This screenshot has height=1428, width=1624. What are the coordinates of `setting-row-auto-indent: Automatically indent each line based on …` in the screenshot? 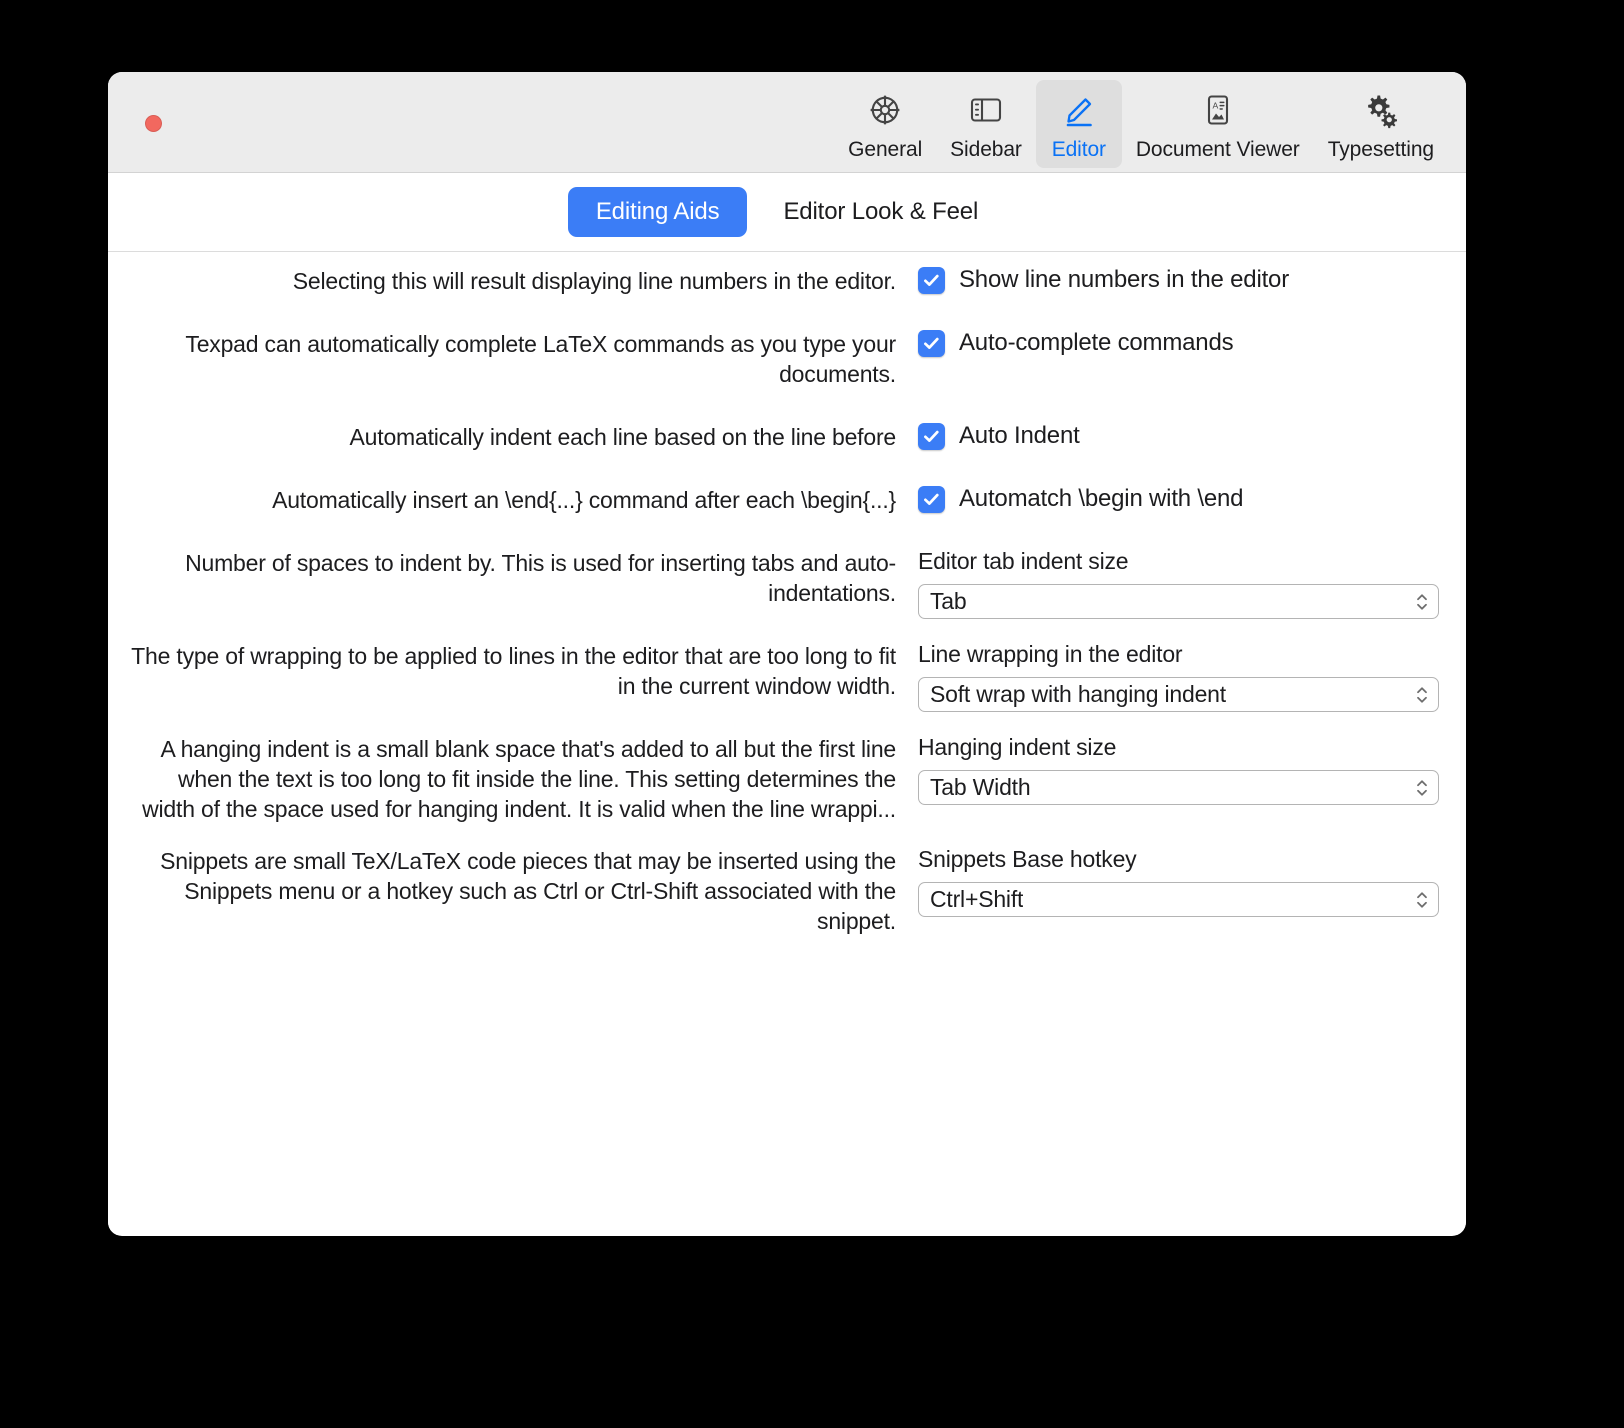 It's located at (787, 437).